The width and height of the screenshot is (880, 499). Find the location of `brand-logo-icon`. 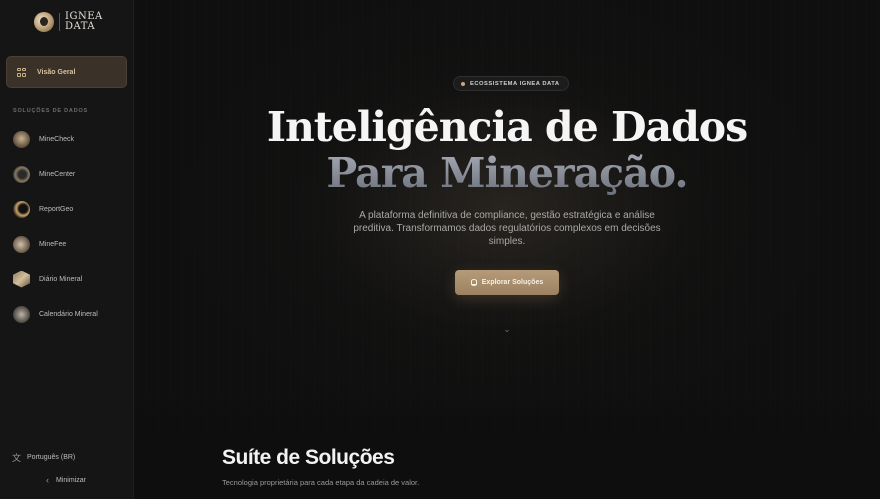

brand-logo-icon is located at coordinates (44, 22).